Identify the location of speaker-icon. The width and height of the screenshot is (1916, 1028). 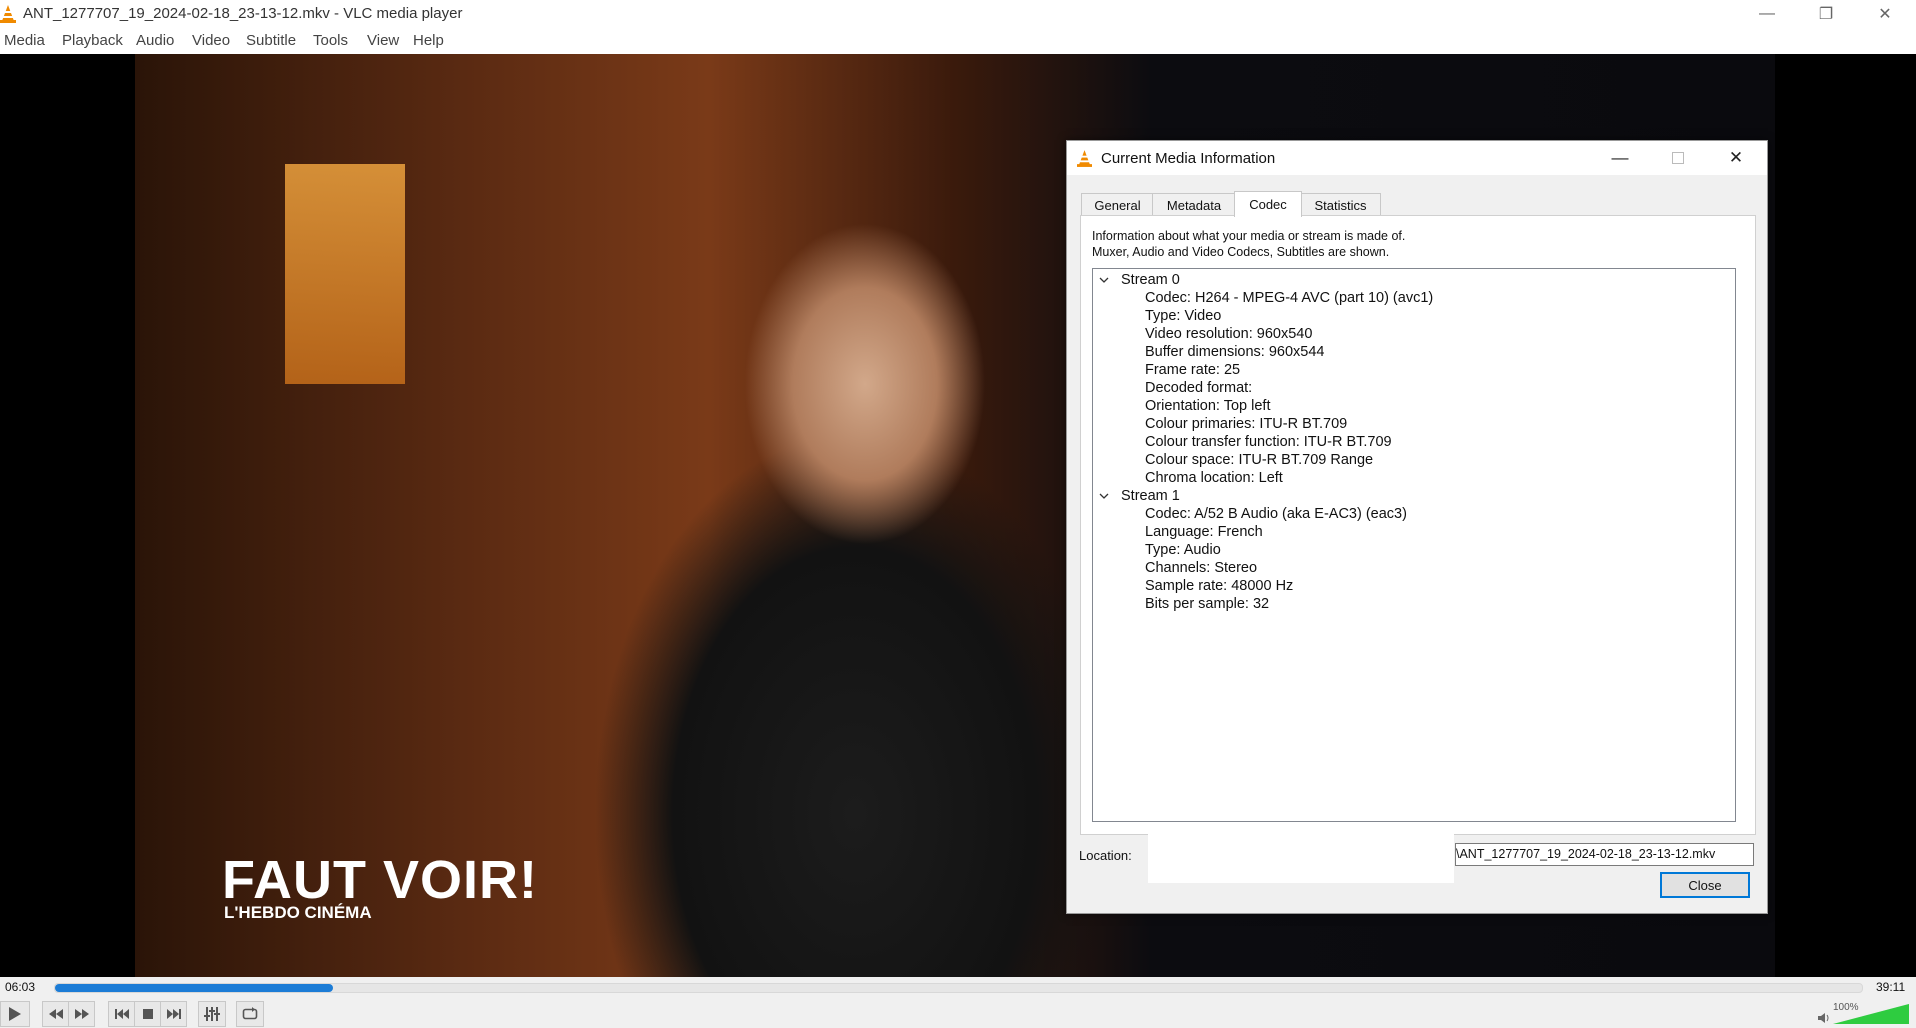
(1823, 1018).